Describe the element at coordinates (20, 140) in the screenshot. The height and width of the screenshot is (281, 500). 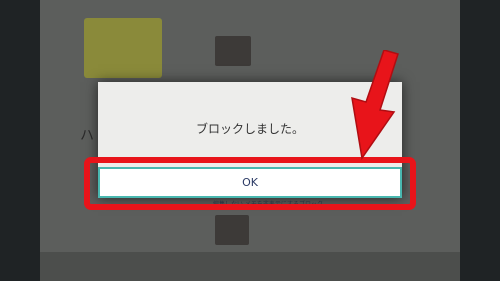
I see `left-sidebar-strip` at that location.